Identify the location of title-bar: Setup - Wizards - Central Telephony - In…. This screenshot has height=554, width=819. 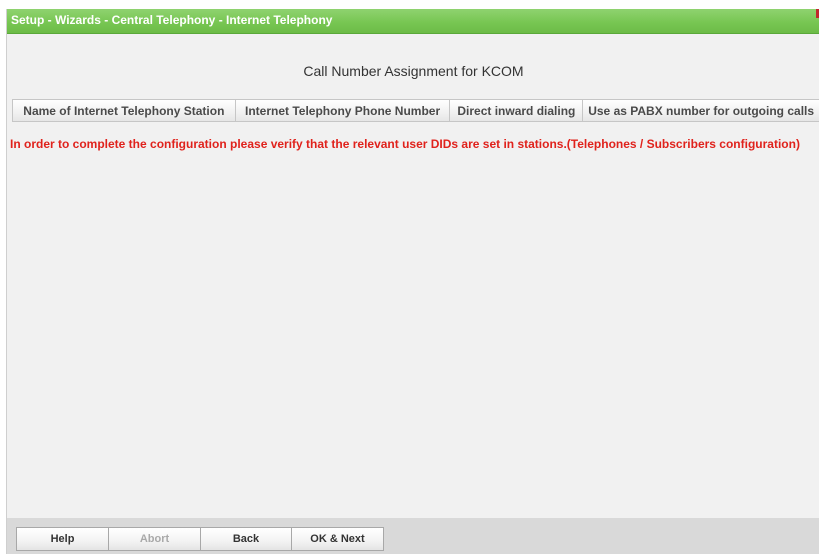
(413, 21).